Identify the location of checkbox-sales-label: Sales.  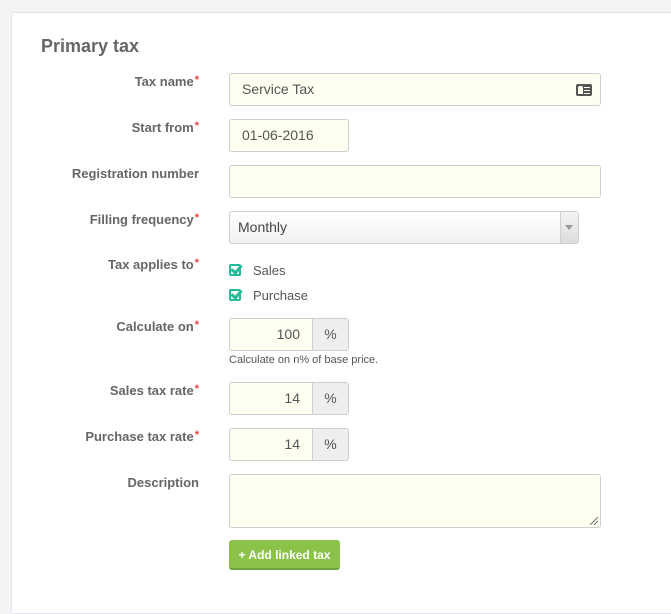
(269, 271).